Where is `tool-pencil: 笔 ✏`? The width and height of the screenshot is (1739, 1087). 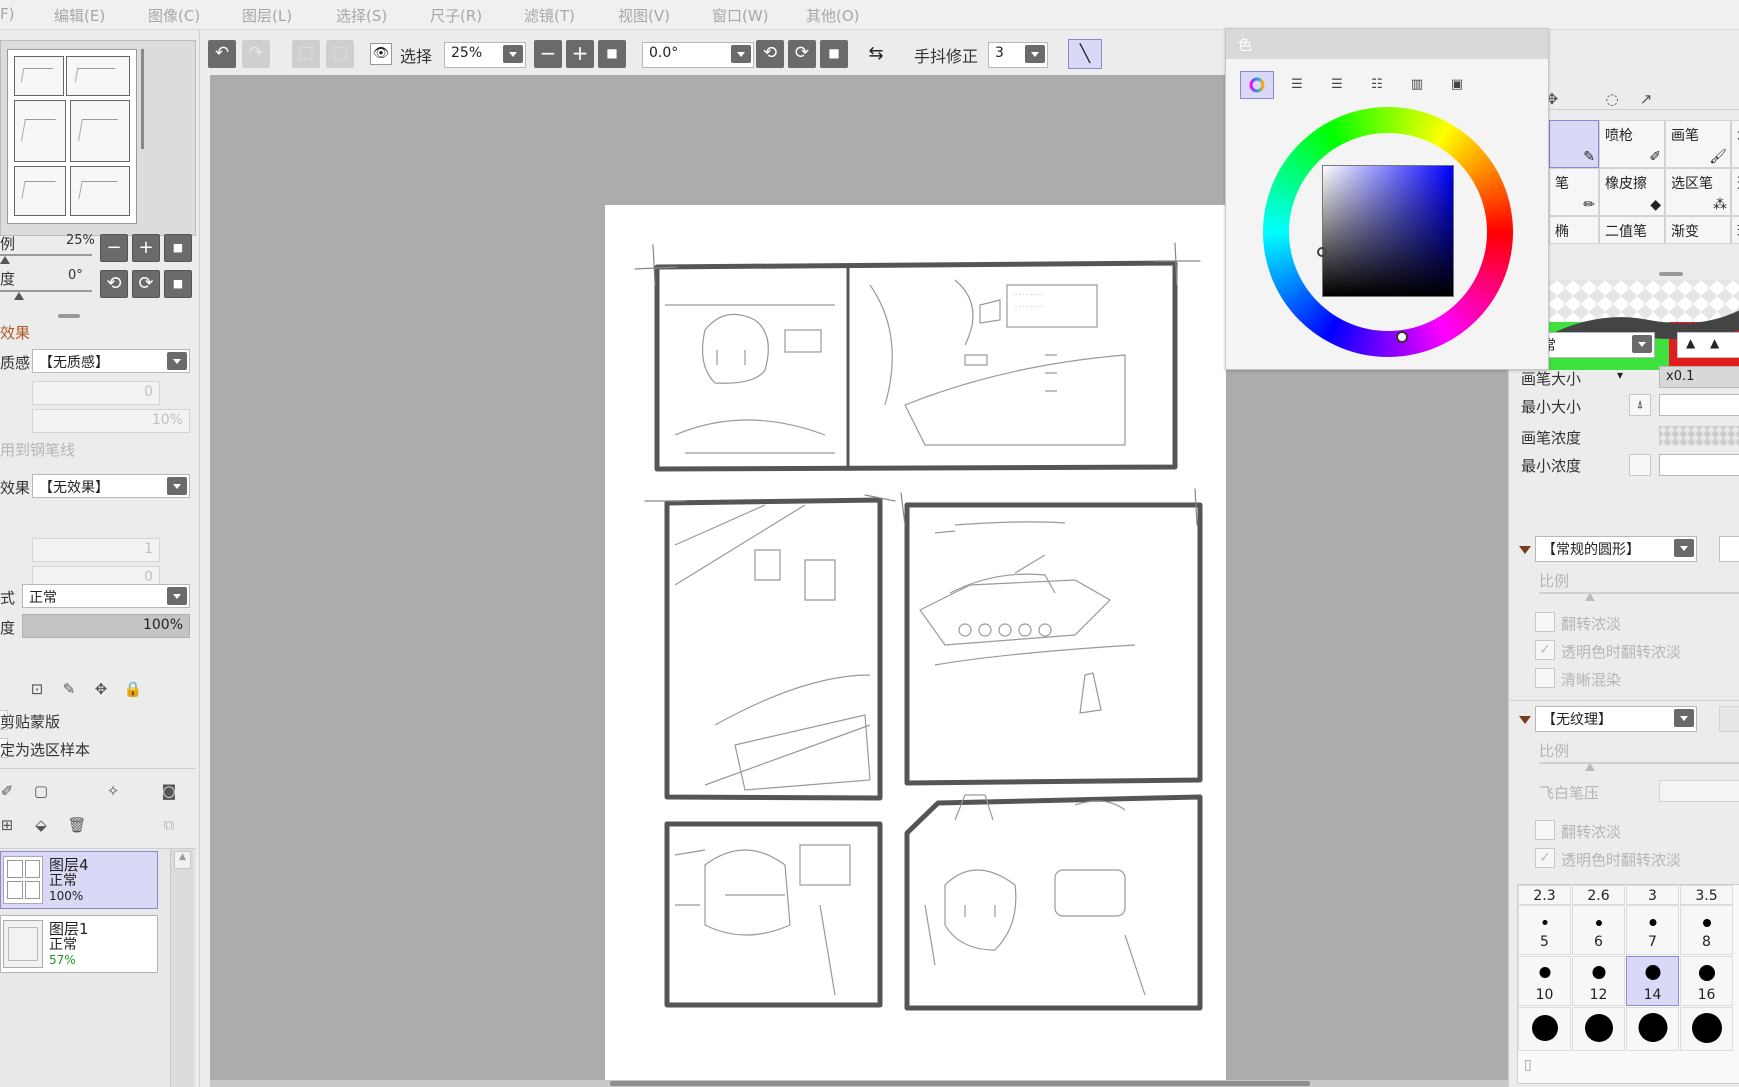
tool-pencil: 笔 ✏ is located at coordinates (1574, 192).